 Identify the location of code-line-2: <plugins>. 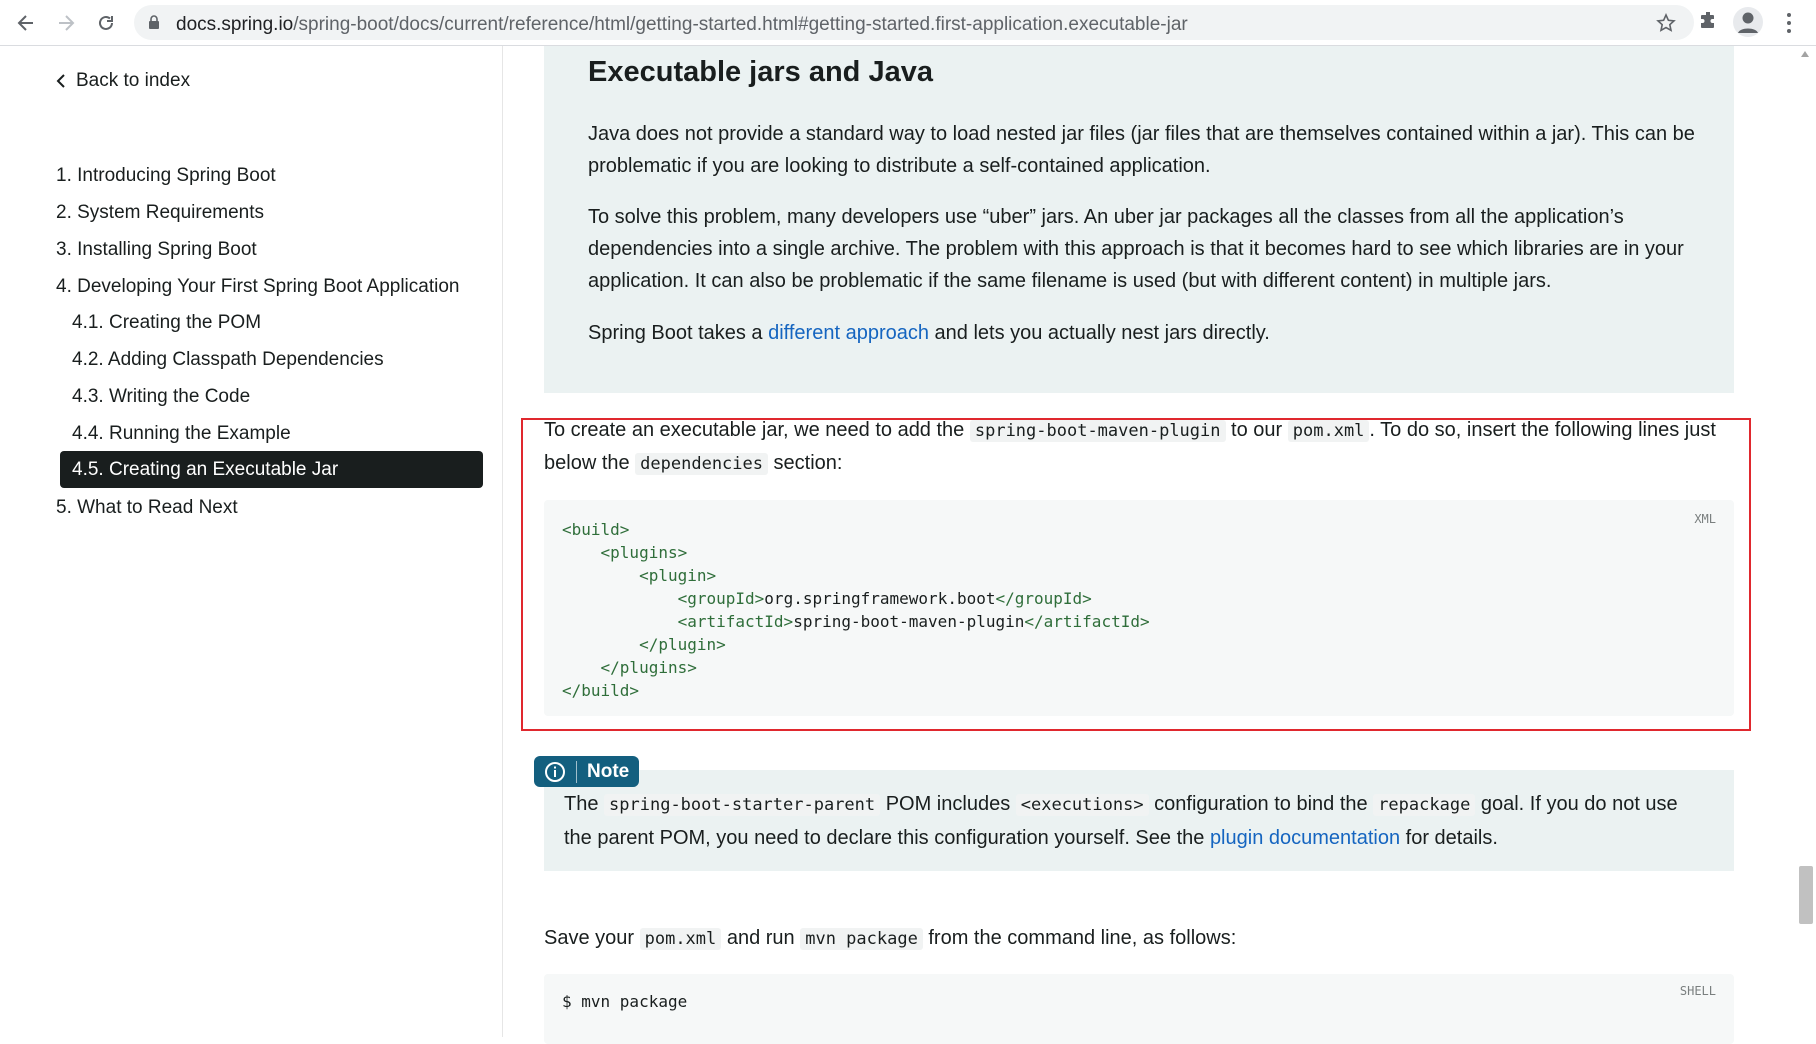
(644, 552).